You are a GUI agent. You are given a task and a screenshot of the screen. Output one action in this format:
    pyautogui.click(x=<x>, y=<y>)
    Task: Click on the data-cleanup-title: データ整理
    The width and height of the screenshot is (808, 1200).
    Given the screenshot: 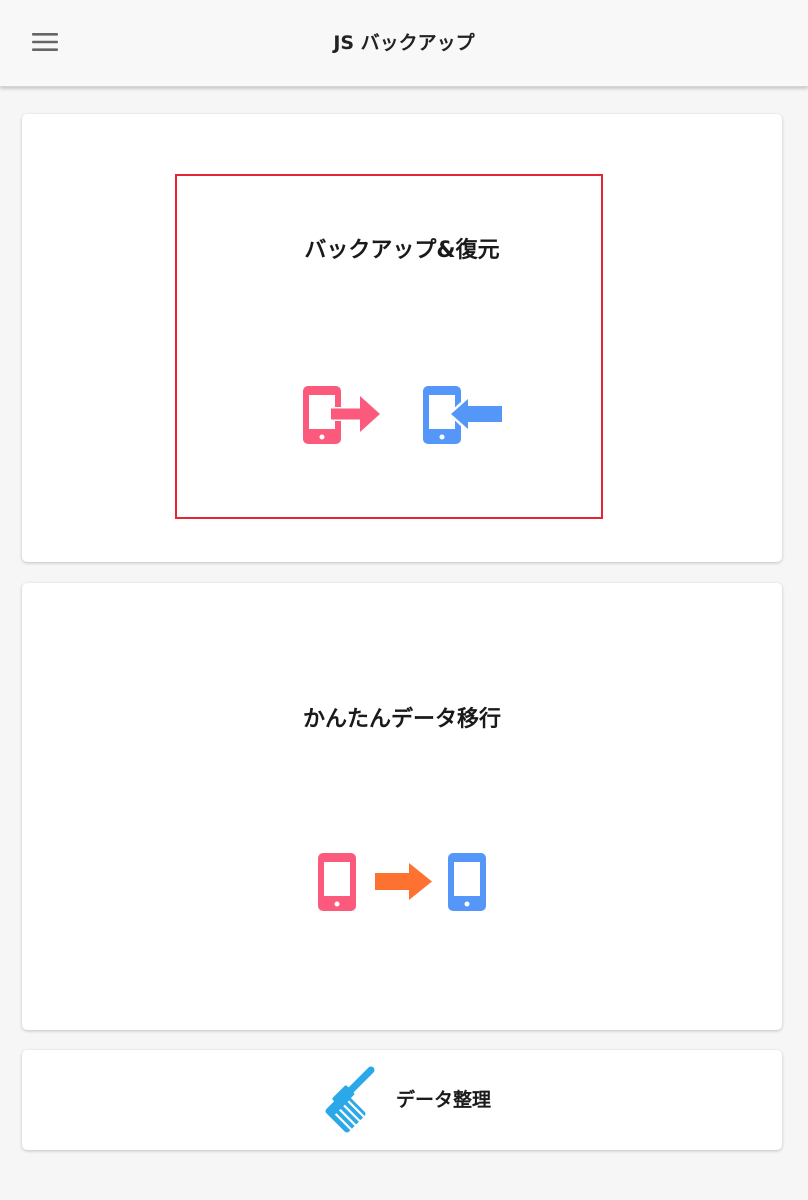 What is the action you would take?
    pyautogui.click(x=444, y=1100)
    